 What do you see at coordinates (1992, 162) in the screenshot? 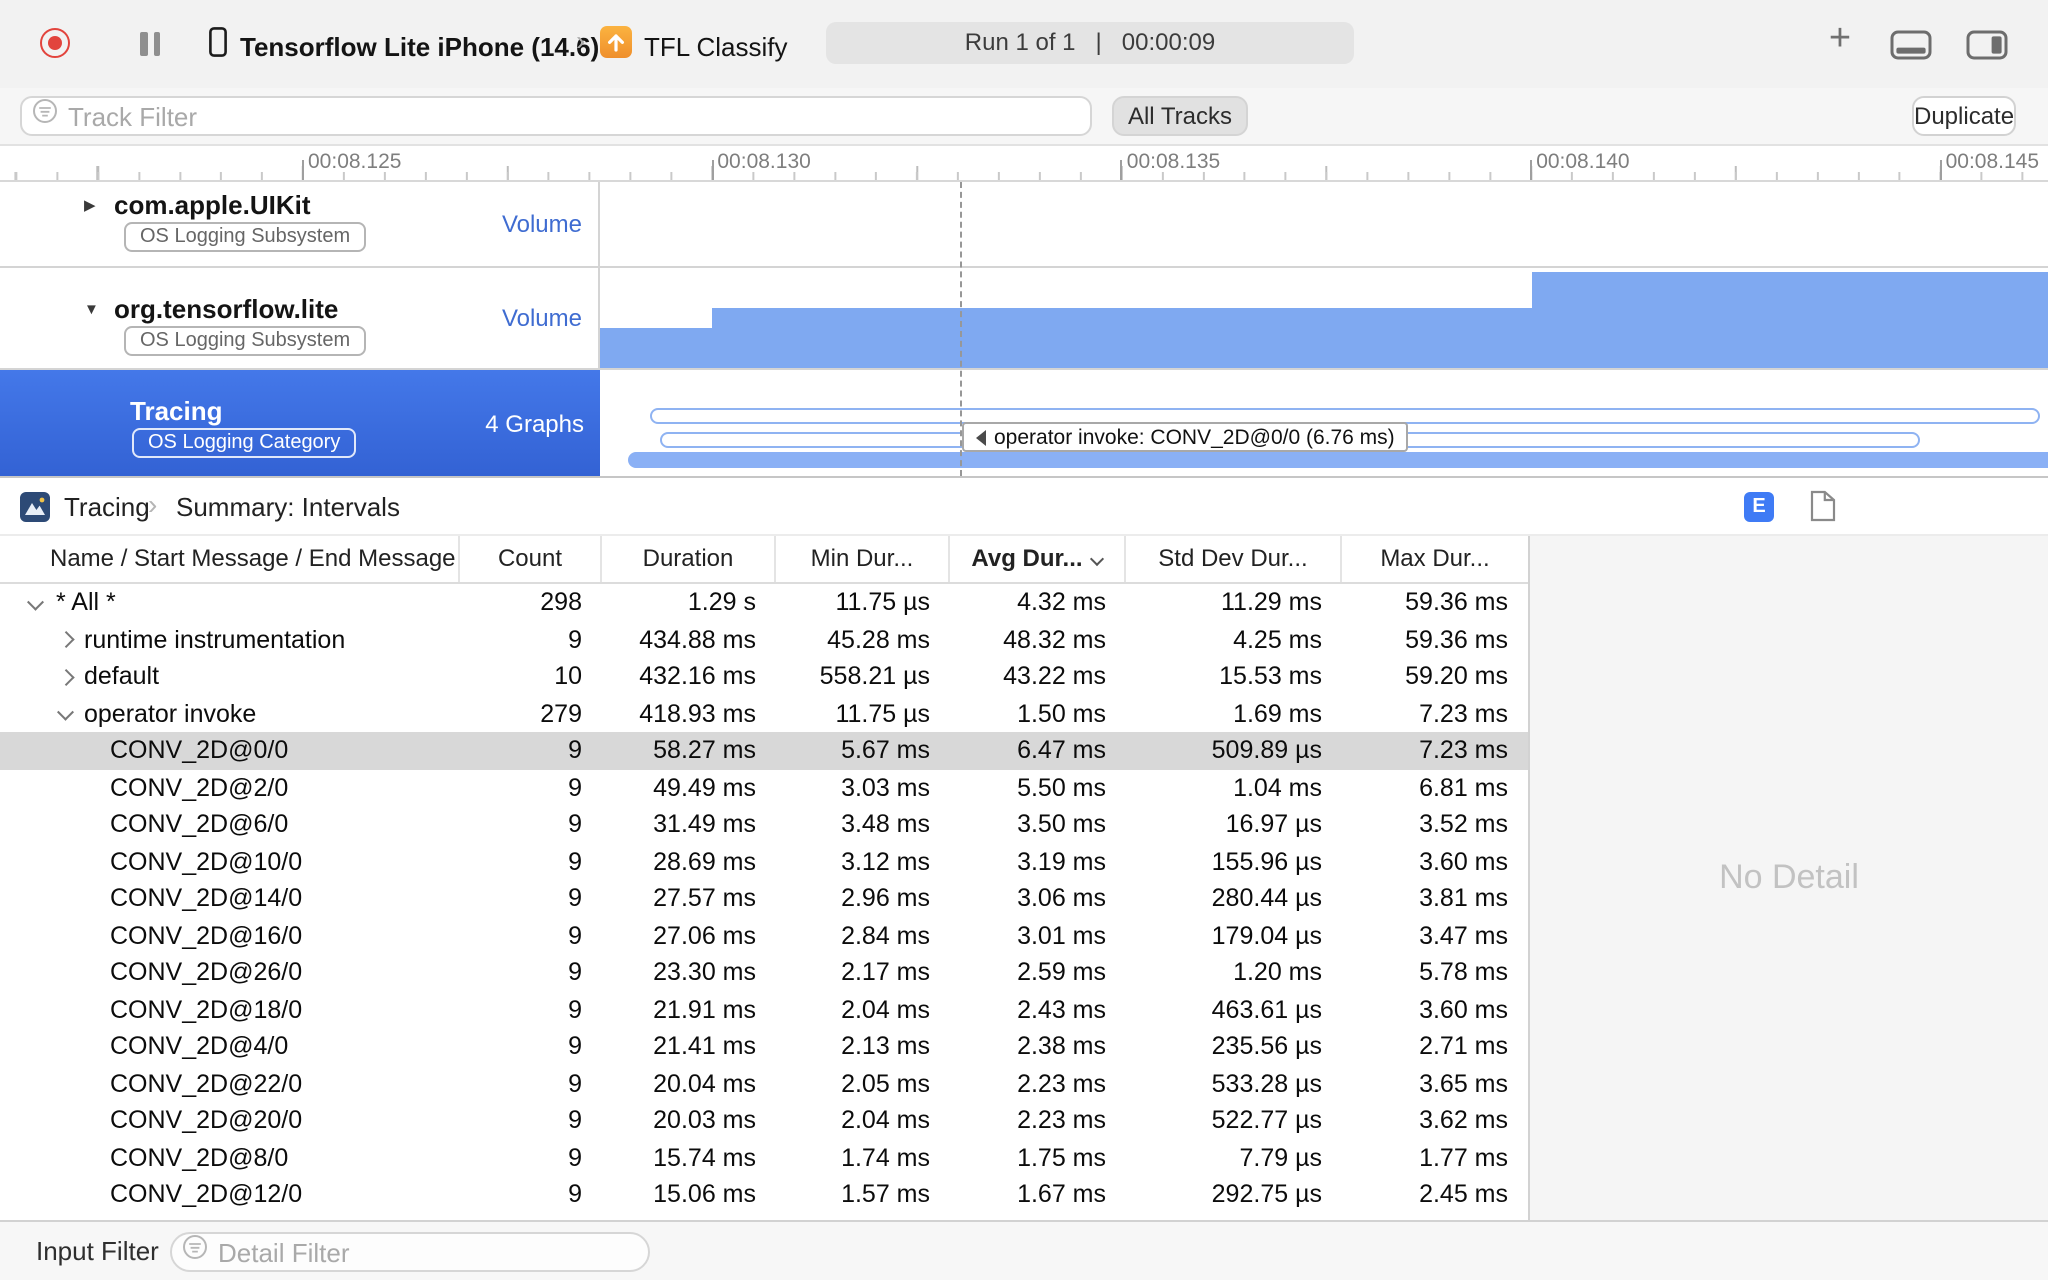
I see `ruler-time-label: 00:08.145` at bounding box center [1992, 162].